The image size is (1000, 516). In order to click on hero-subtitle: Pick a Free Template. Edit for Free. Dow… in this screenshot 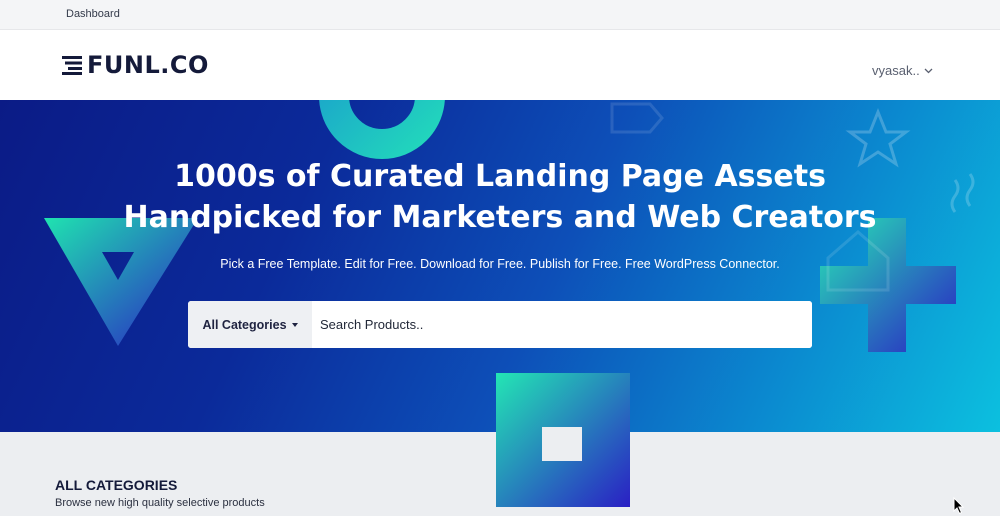, I will do `click(500, 264)`.